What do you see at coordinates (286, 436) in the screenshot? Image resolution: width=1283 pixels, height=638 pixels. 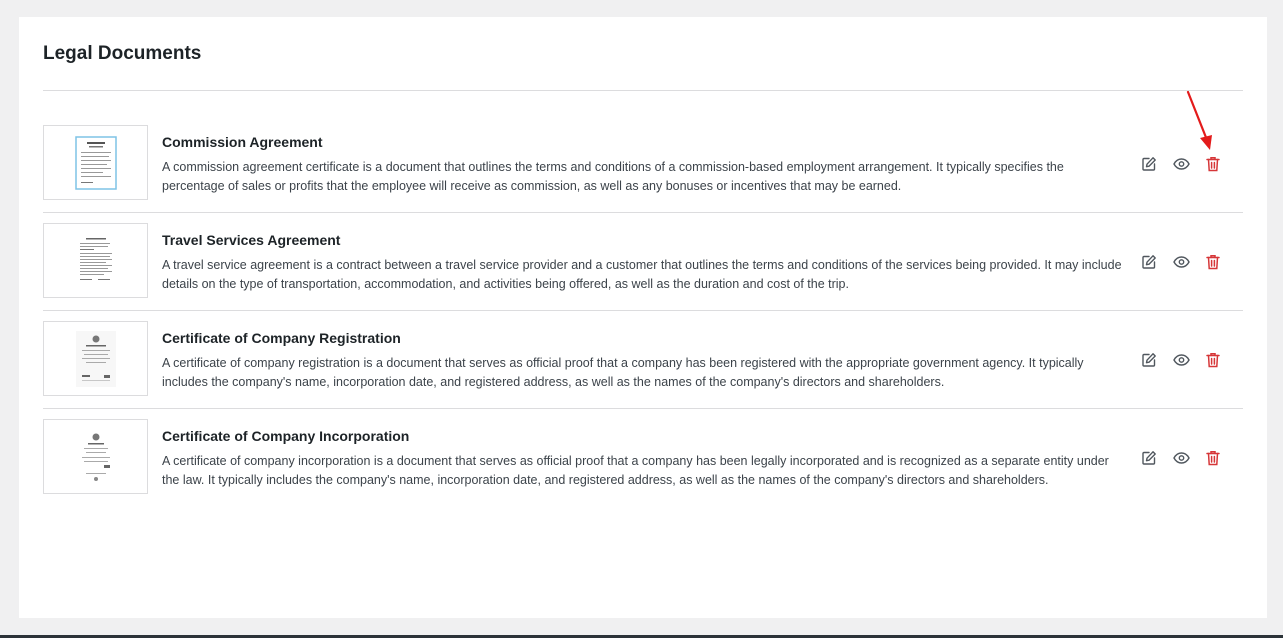 I see `document-title: Certificate of Company Incorporation` at bounding box center [286, 436].